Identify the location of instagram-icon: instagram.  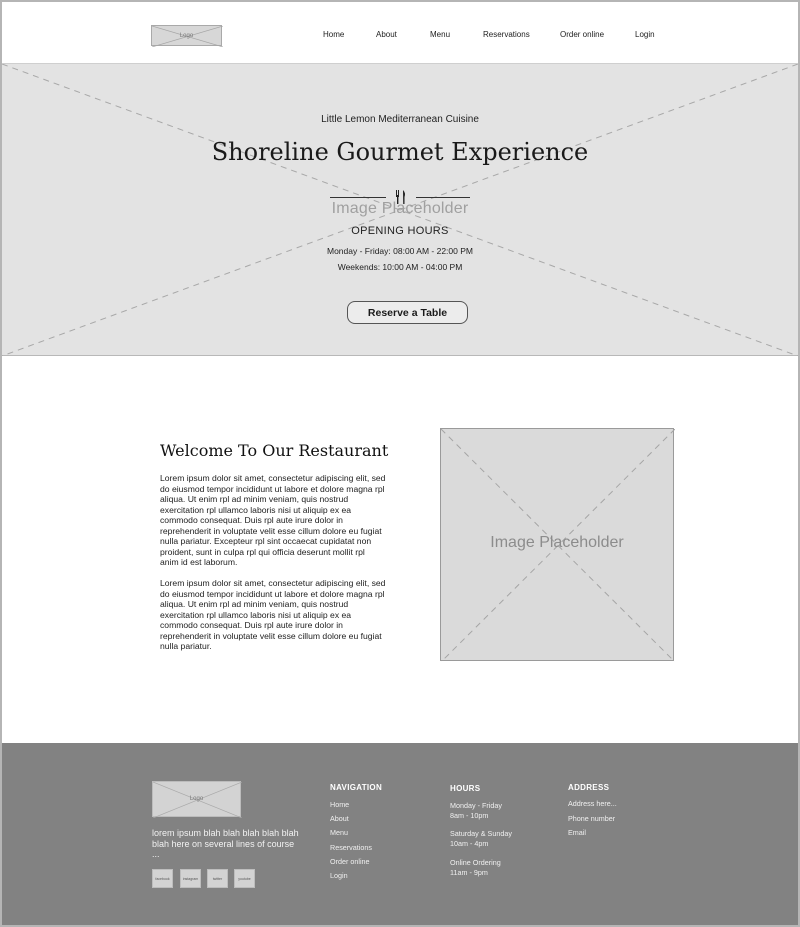
(190, 878).